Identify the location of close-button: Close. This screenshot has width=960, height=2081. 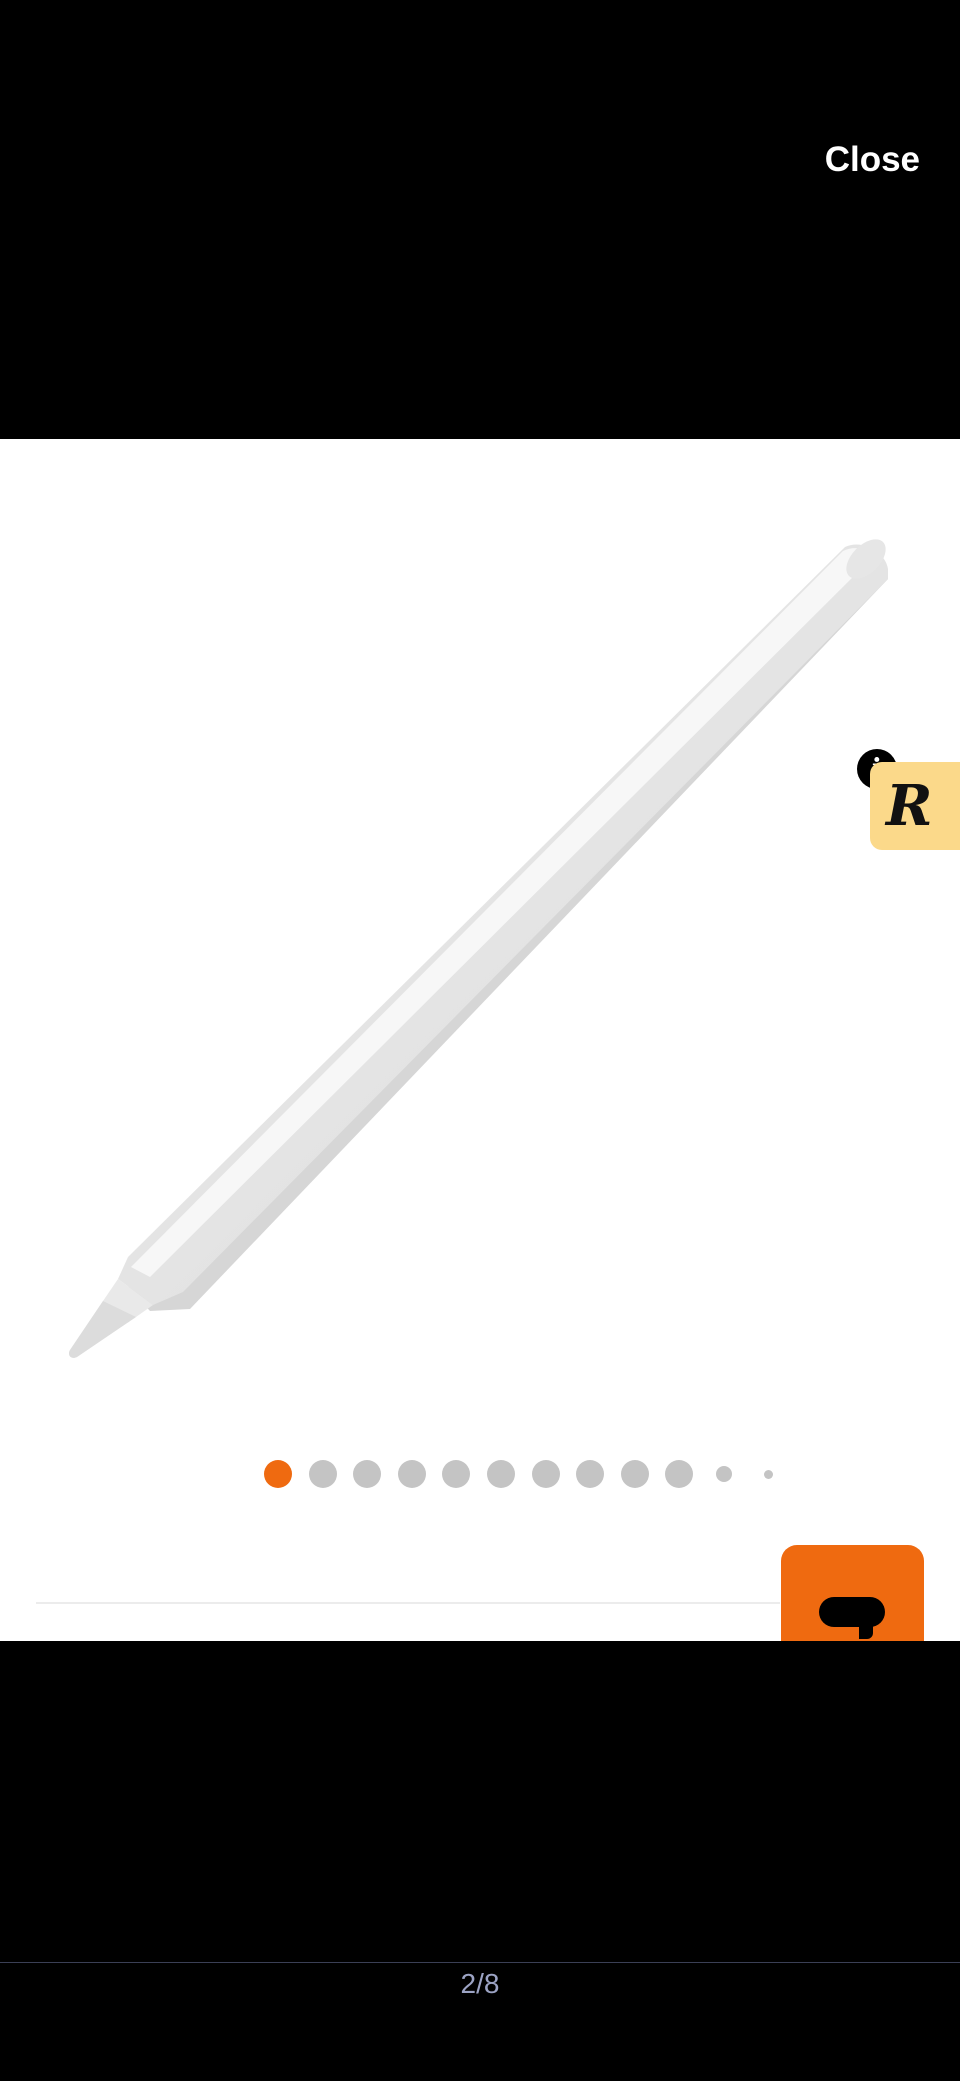
(872, 160).